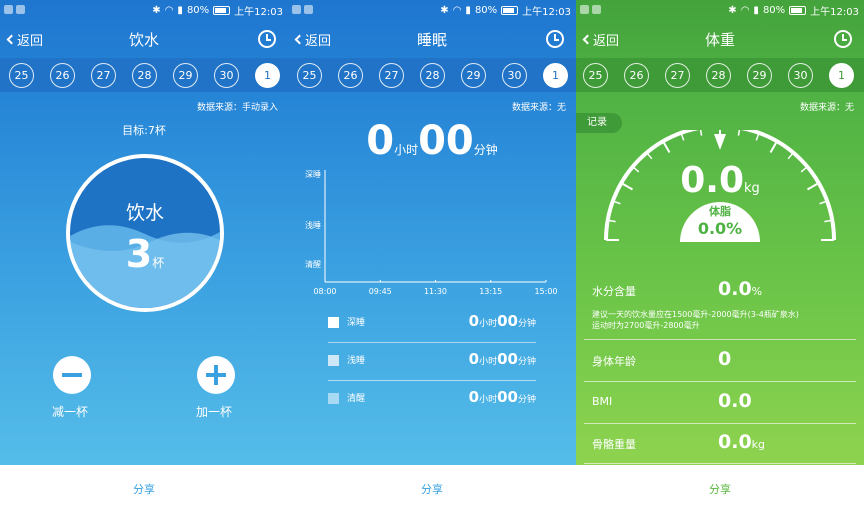  What do you see at coordinates (145, 254) in the screenshot?
I see `cup-count: 3杯` at bounding box center [145, 254].